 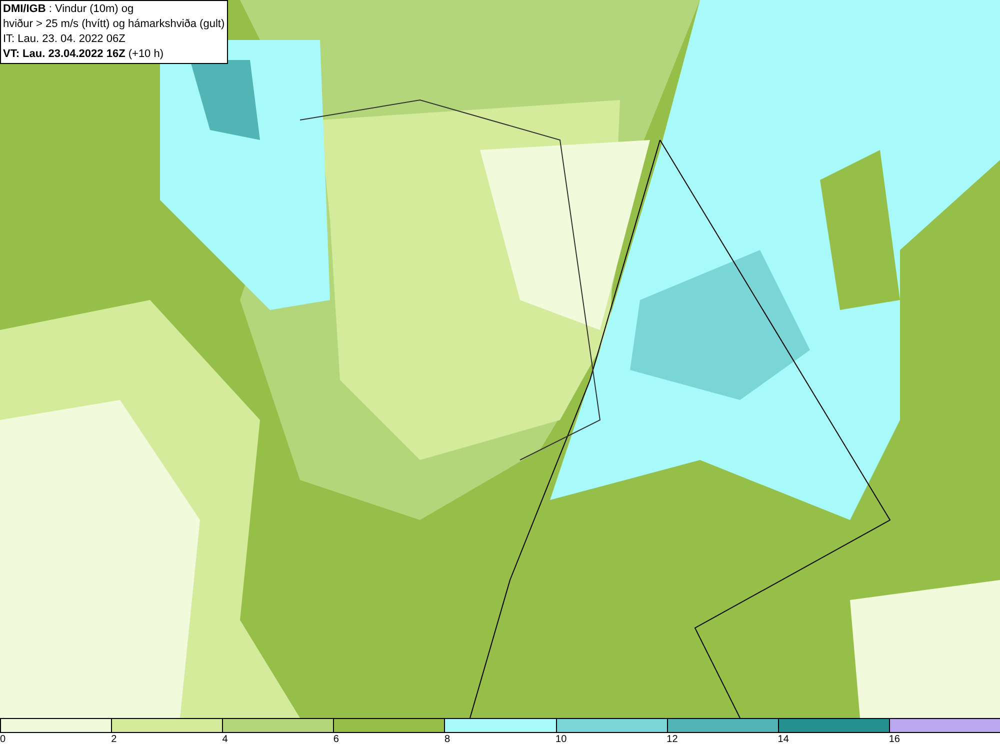 I want to click on legend-tick-label: 14, so click(x=783, y=739).